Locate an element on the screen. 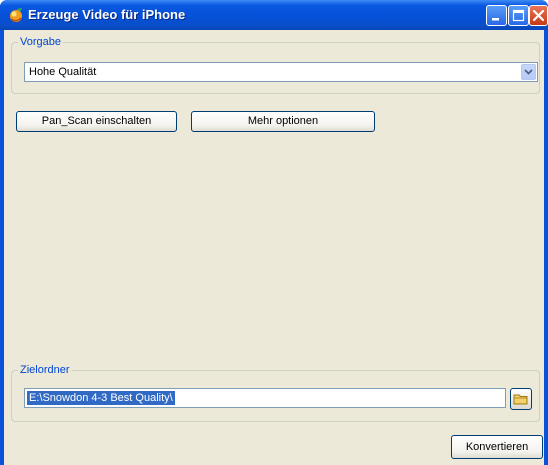 This screenshot has height=465, width=548. close-icon is located at coordinates (538, 15).